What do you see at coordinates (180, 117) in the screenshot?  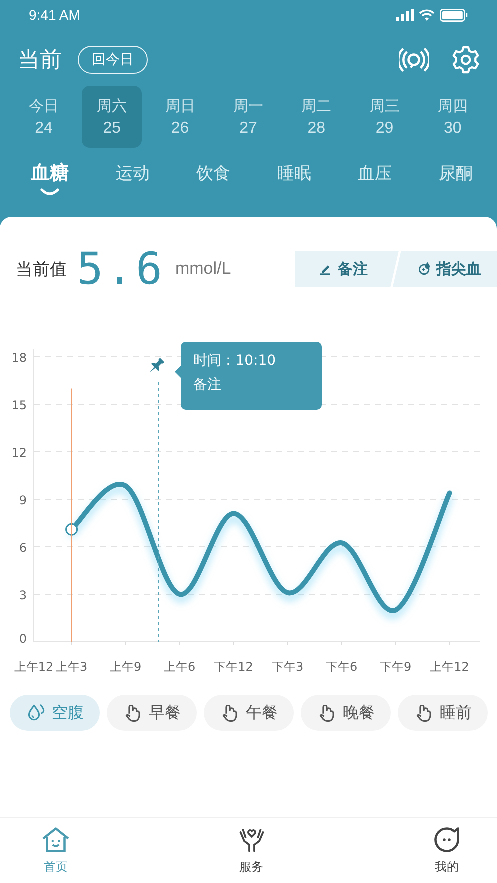 I see `date-item: 周日 26` at bounding box center [180, 117].